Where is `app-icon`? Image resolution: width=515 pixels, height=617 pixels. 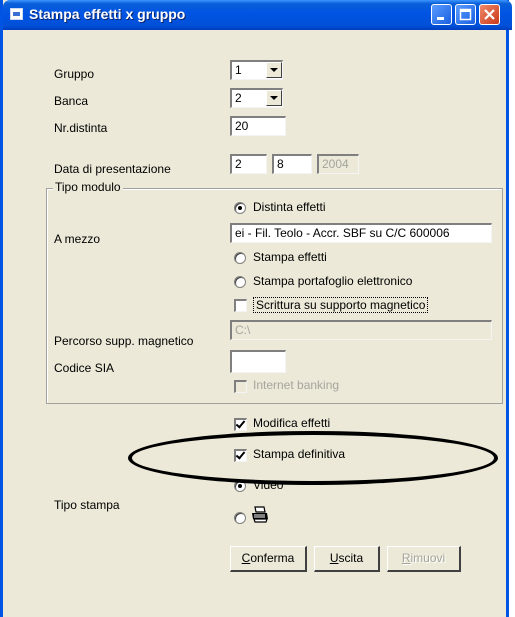 app-icon is located at coordinates (16, 14).